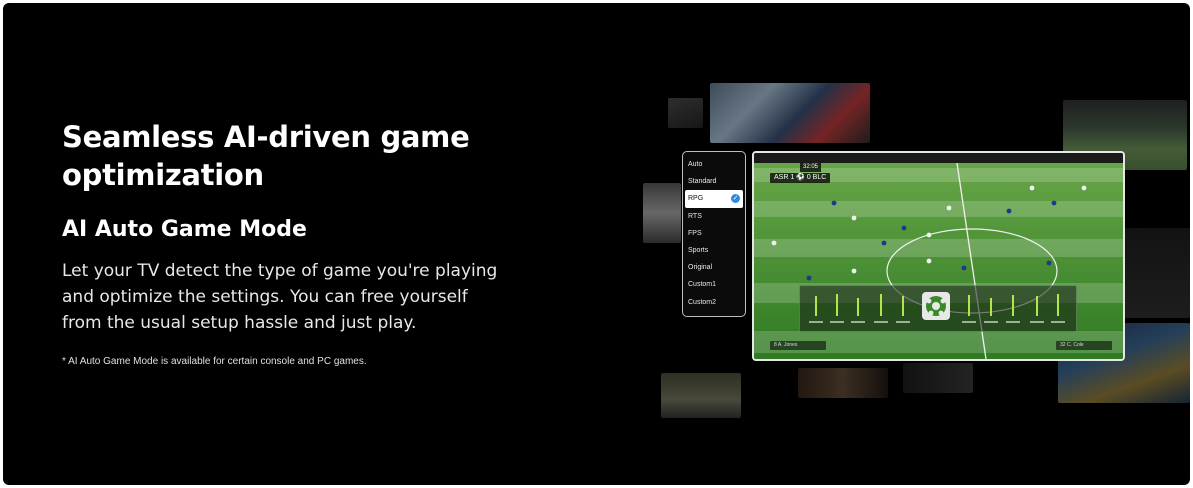 Image resolution: width=1193 pixels, height=488 pixels. I want to click on picture-settings-panel, so click(938, 308).